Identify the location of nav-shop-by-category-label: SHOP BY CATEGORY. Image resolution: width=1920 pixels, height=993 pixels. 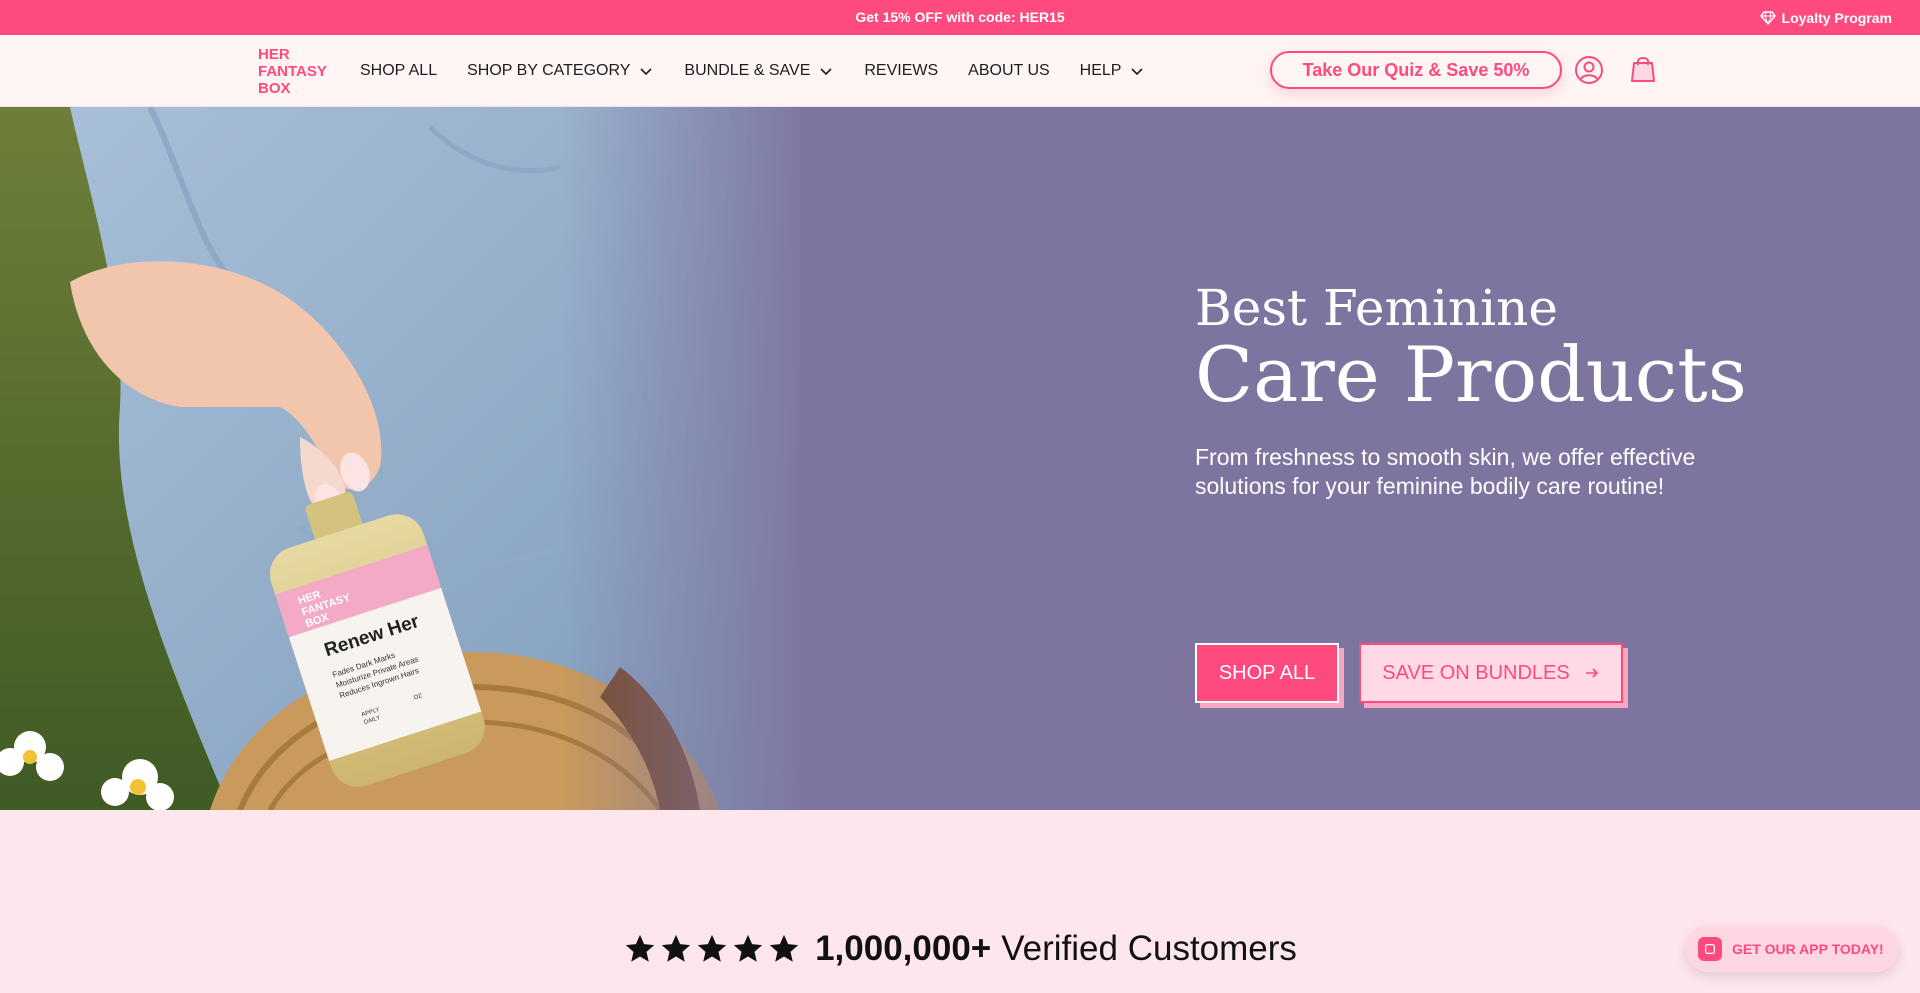
(549, 70).